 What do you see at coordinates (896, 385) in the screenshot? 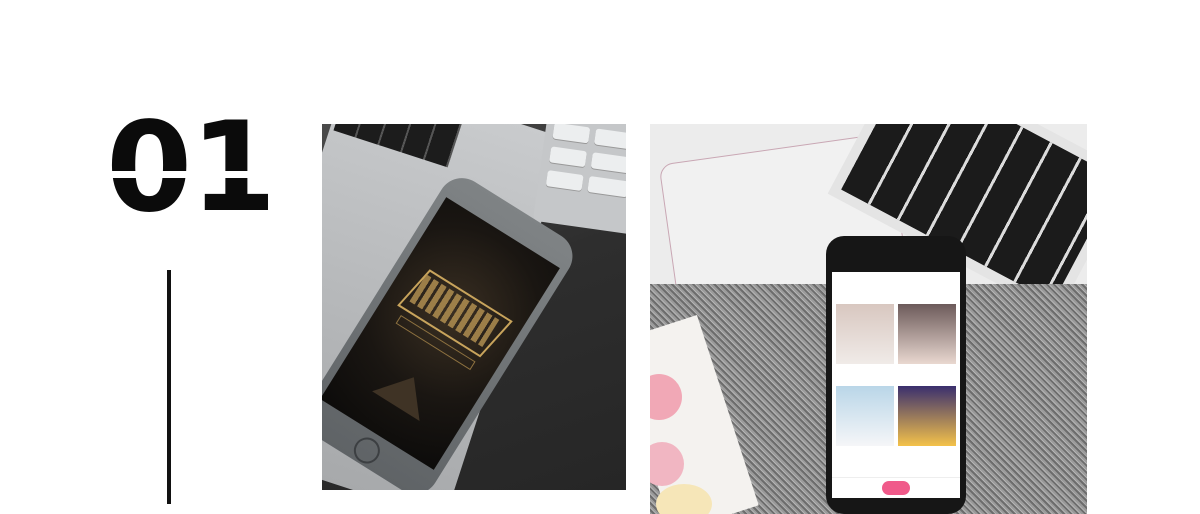
I see `phone-screen` at bounding box center [896, 385].